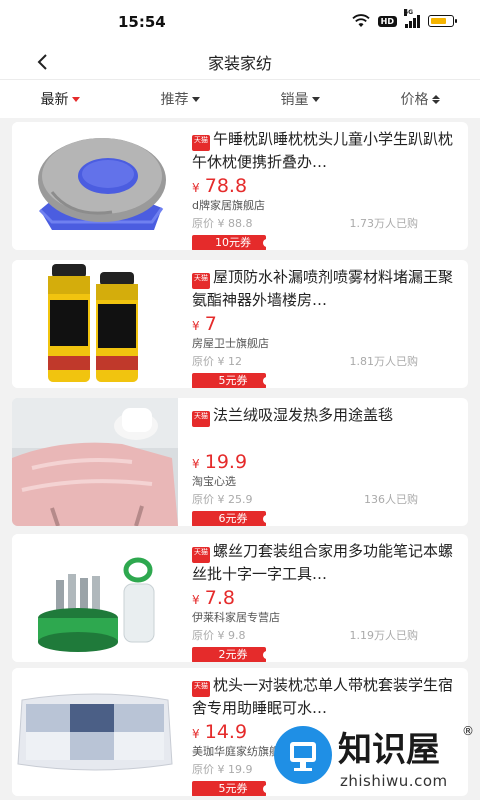 This screenshot has height=800, width=480. I want to click on sold-count: 1.73万人已购, so click(384, 223).